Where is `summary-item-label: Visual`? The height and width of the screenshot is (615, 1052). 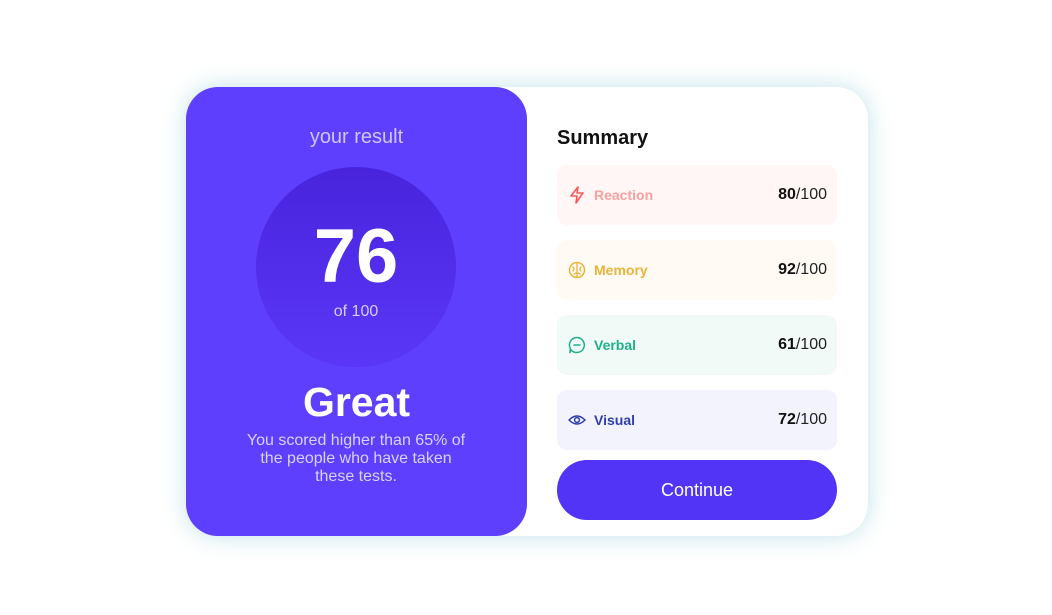
summary-item-label: Visual is located at coordinates (614, 420).